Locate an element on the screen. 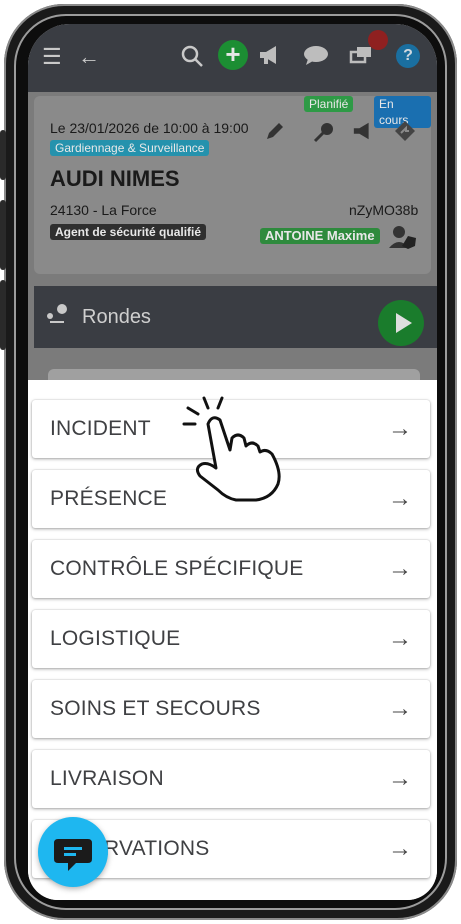 The image size is (461, 924). plus-icon: + is located at coordinates (233, 55).